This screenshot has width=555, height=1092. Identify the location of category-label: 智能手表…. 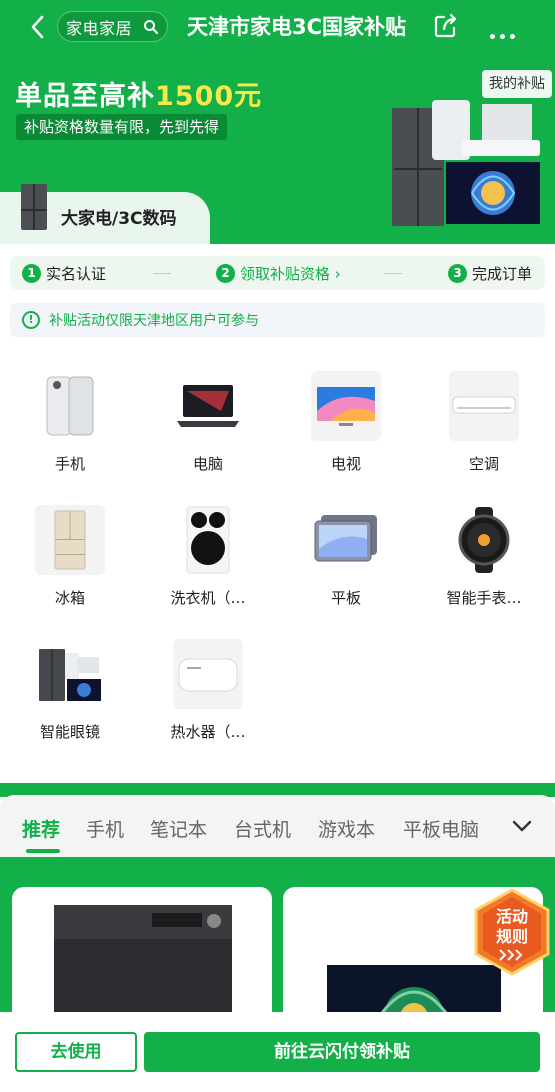
(484, 598).